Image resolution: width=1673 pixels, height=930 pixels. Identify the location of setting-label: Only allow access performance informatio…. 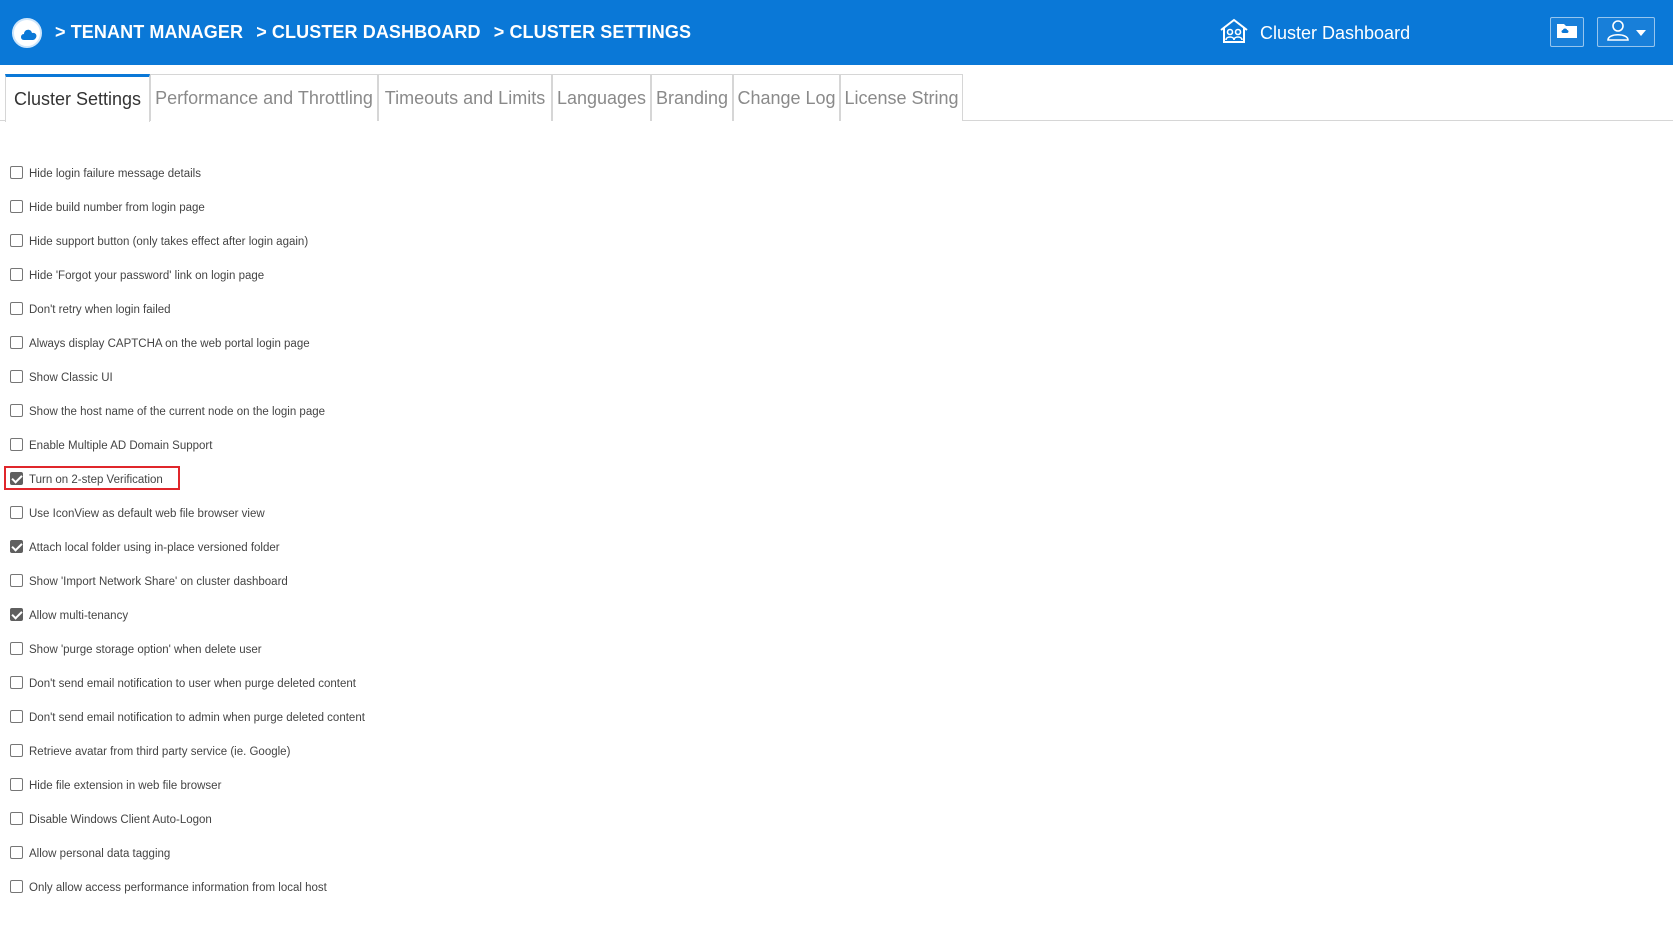
(178, 888).